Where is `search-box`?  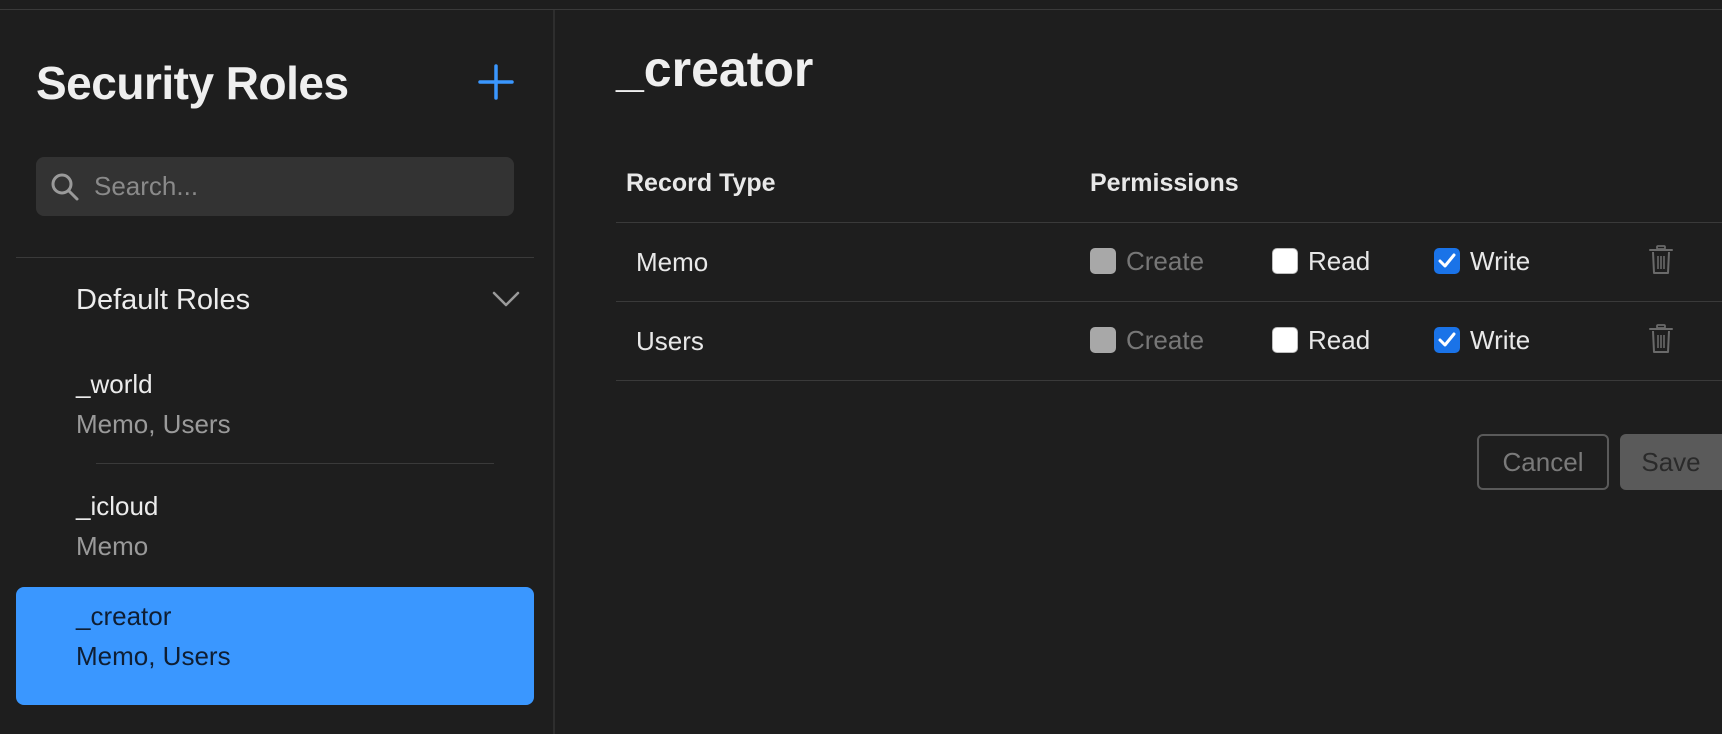
search-box is located at coordinates (275, 186).